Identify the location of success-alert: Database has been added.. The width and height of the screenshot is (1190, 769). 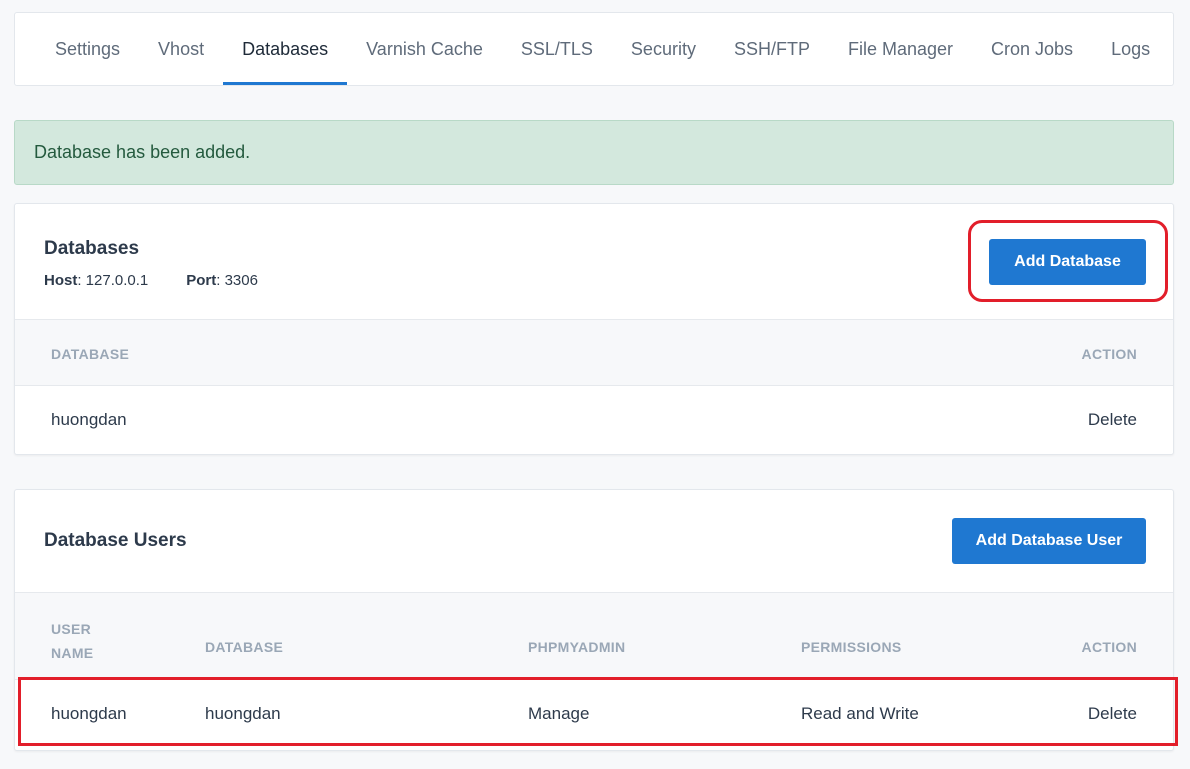
(594, 152).